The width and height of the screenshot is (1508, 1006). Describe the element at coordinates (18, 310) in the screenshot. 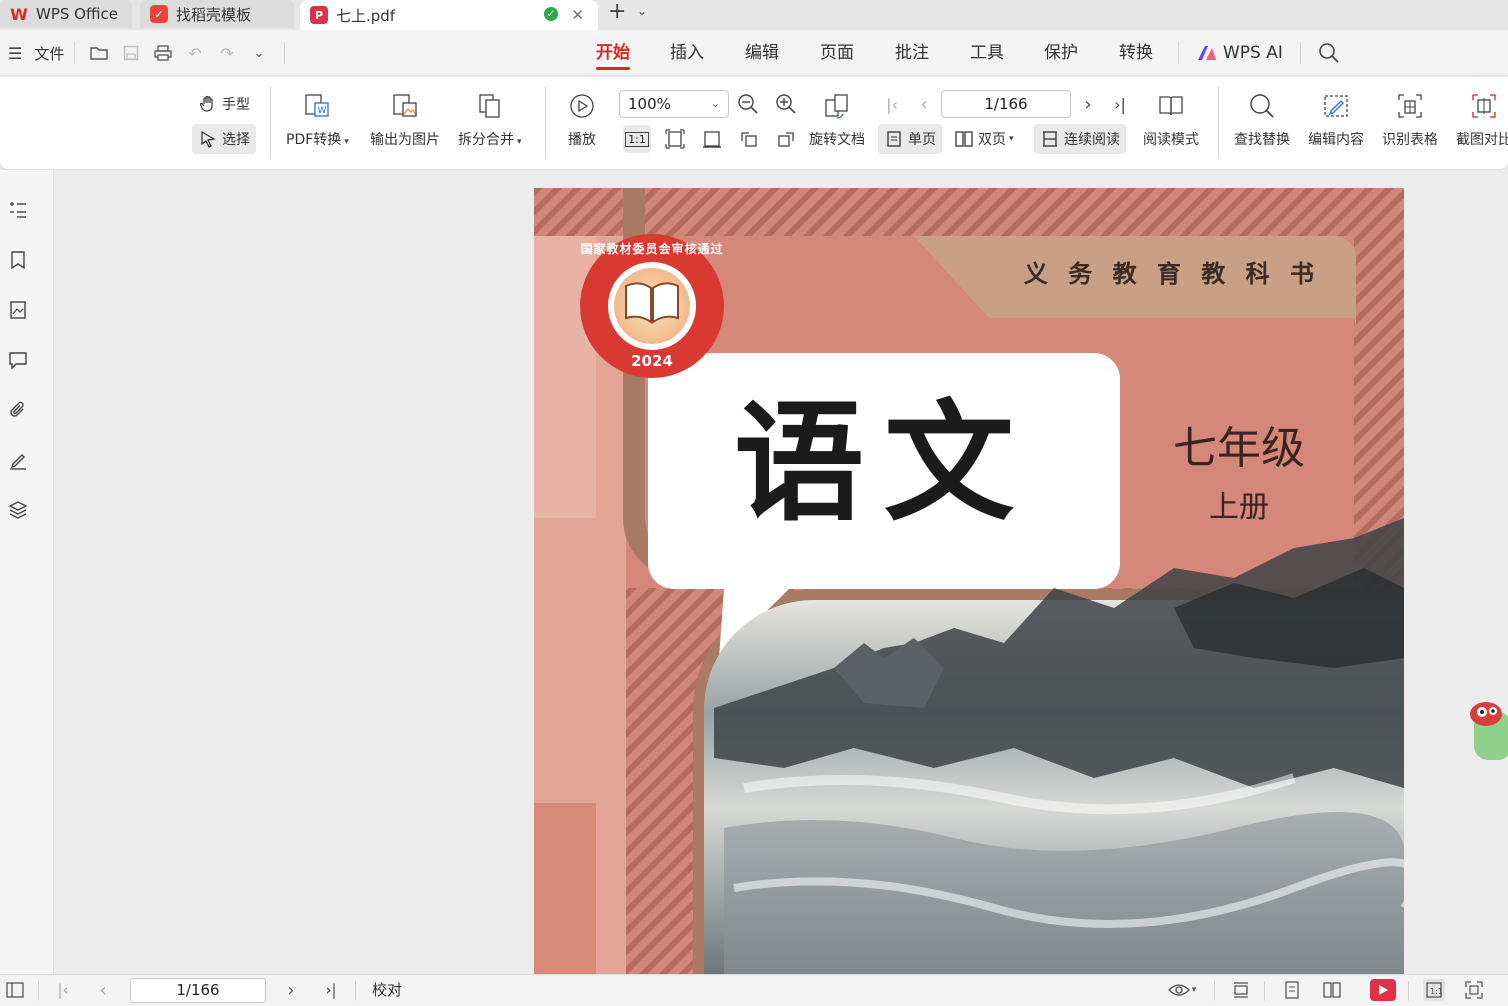

I see `thumbnail-icon` at that location.